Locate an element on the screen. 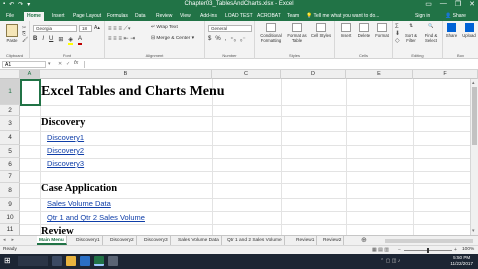 The image size is (478, 269). active-cell-a1 is located at coordinates (30, 92).